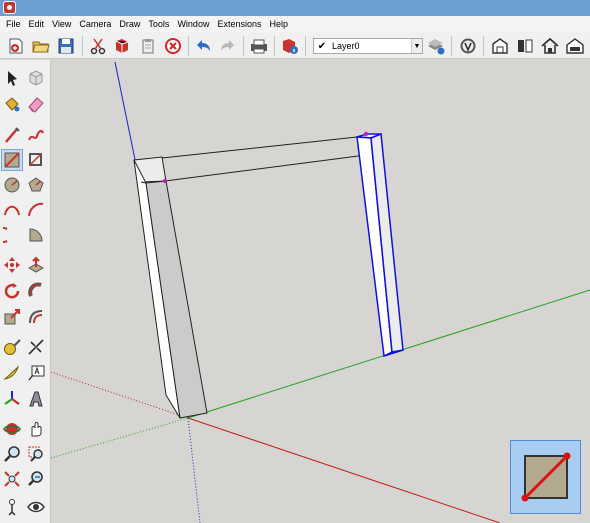 Image resolution: width=590 pixels, height=523 pixels. I want to click on inference-endpoint-top, so click(366, 134).